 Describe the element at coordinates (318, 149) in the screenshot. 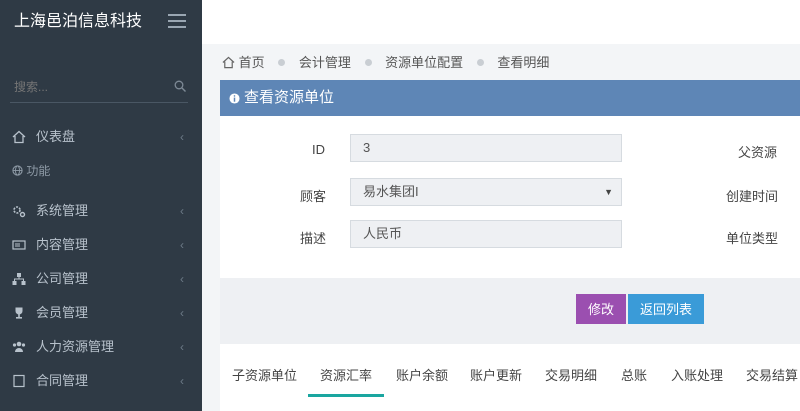

I see `id-label: ID` at that location.